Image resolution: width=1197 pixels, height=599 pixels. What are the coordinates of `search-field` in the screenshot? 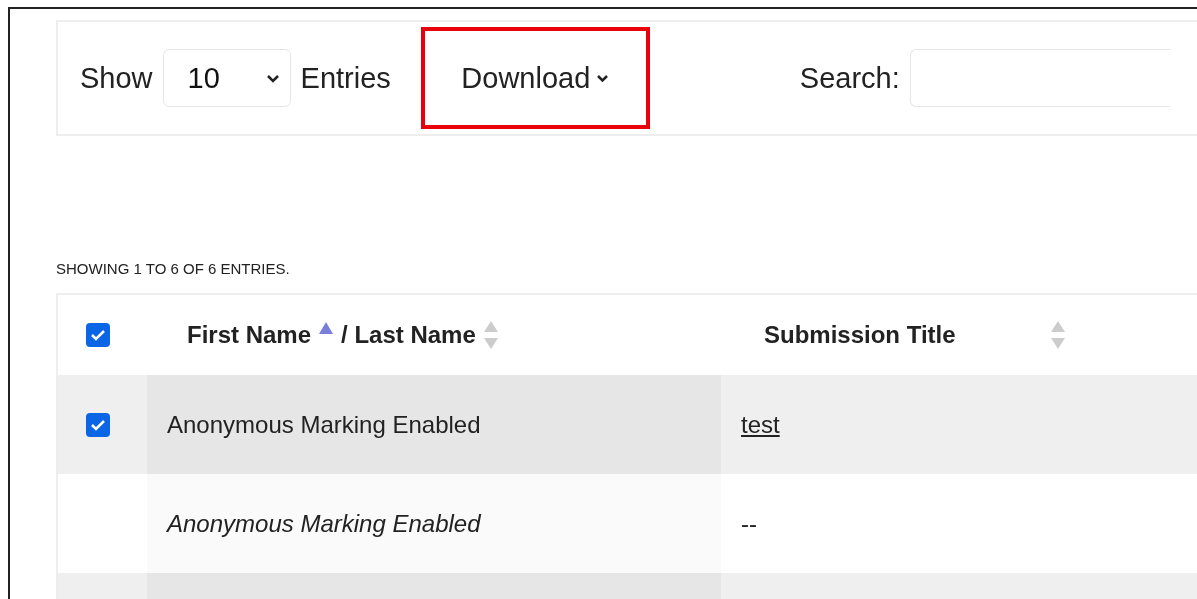 It's located at (1039, 78).